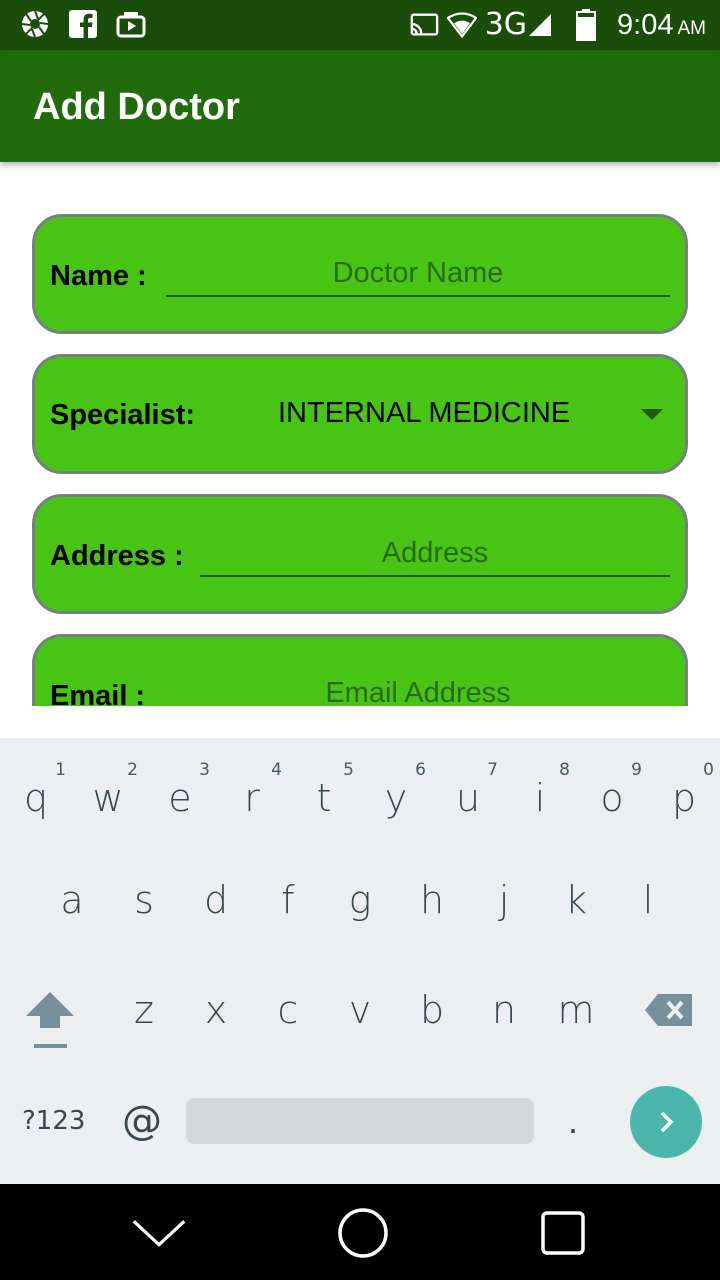 The width and height of the screenshot is (720, 1280). What do you see at coordinates (586, 25) in the screenshot?
I see `battery-icon` at bounding box center [586, 25].